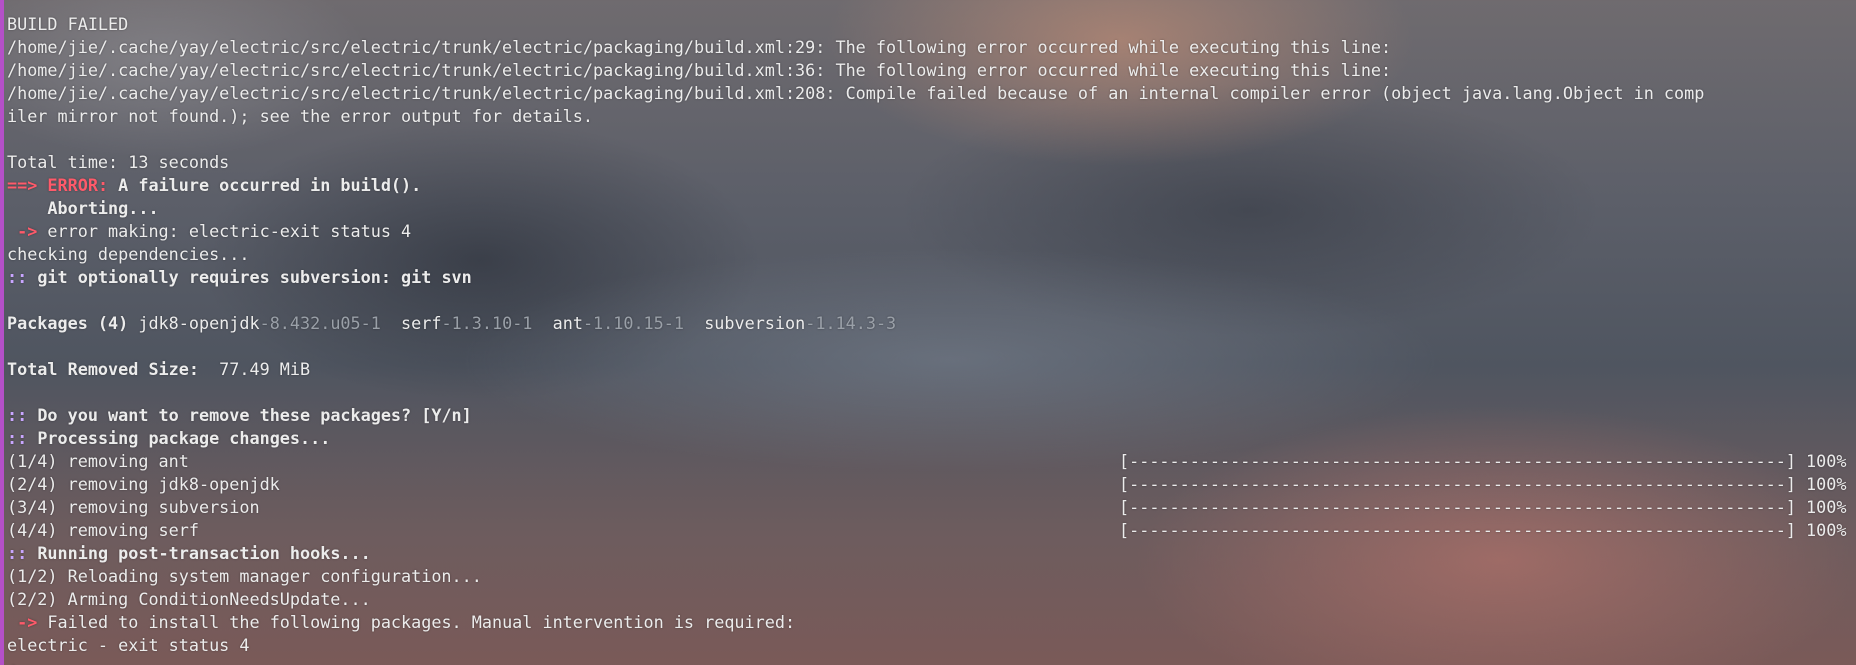 The image size is (1856, 665). What do you see at coordinates (78, 185) in the screenshot?
I see `error-label: ERROR:` at bounding box center [78, 185].